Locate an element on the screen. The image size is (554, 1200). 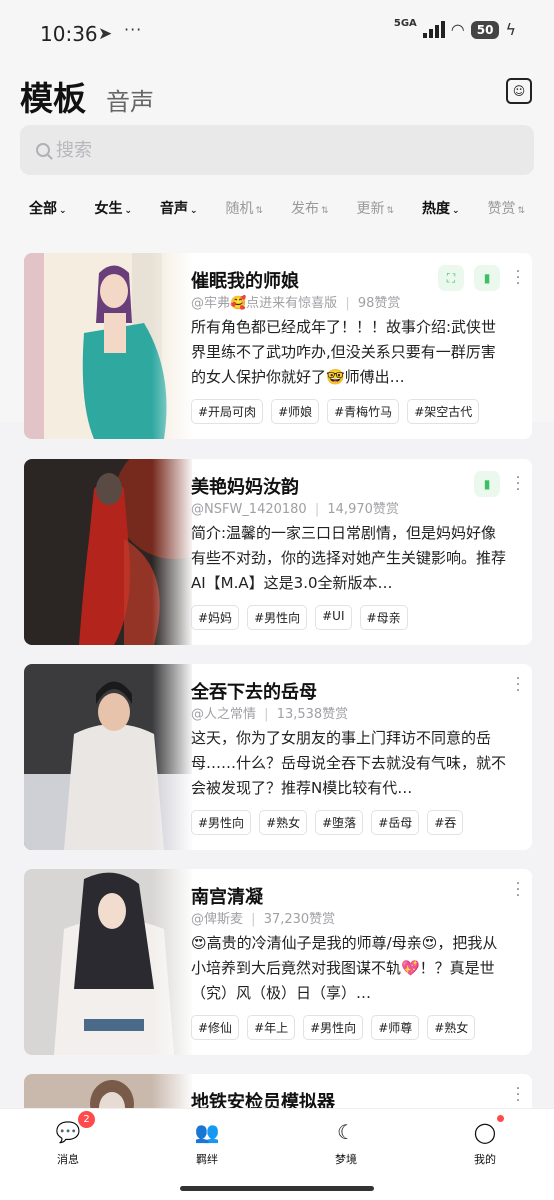
card-actions: ▮ · · · is located at coordinates (500, 484).